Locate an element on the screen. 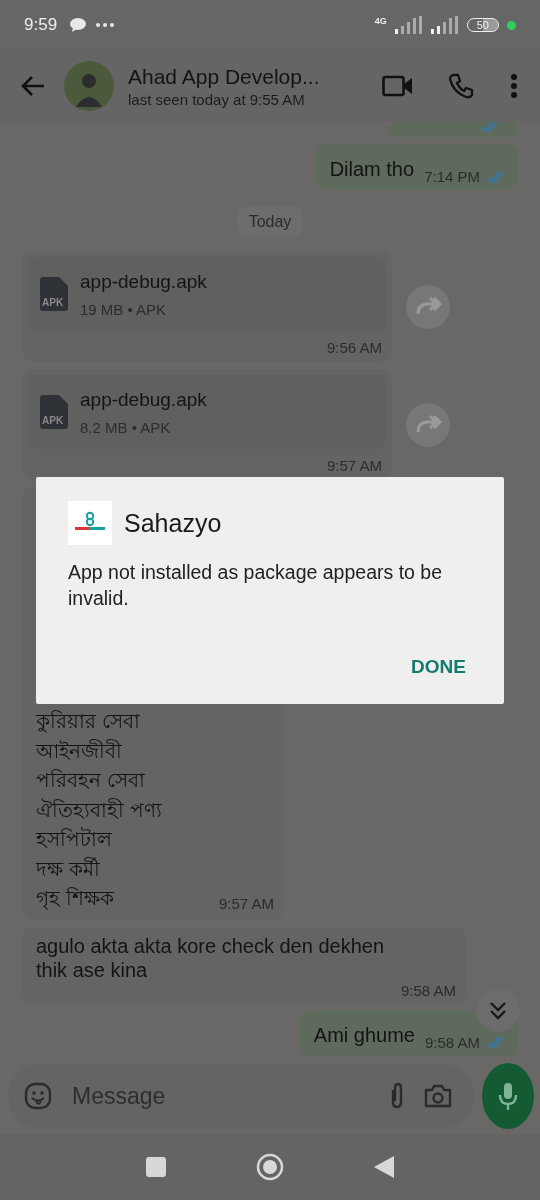 This screenshot has width=540, height=1200. network-type: 4G is located at coordinates (380, 21).